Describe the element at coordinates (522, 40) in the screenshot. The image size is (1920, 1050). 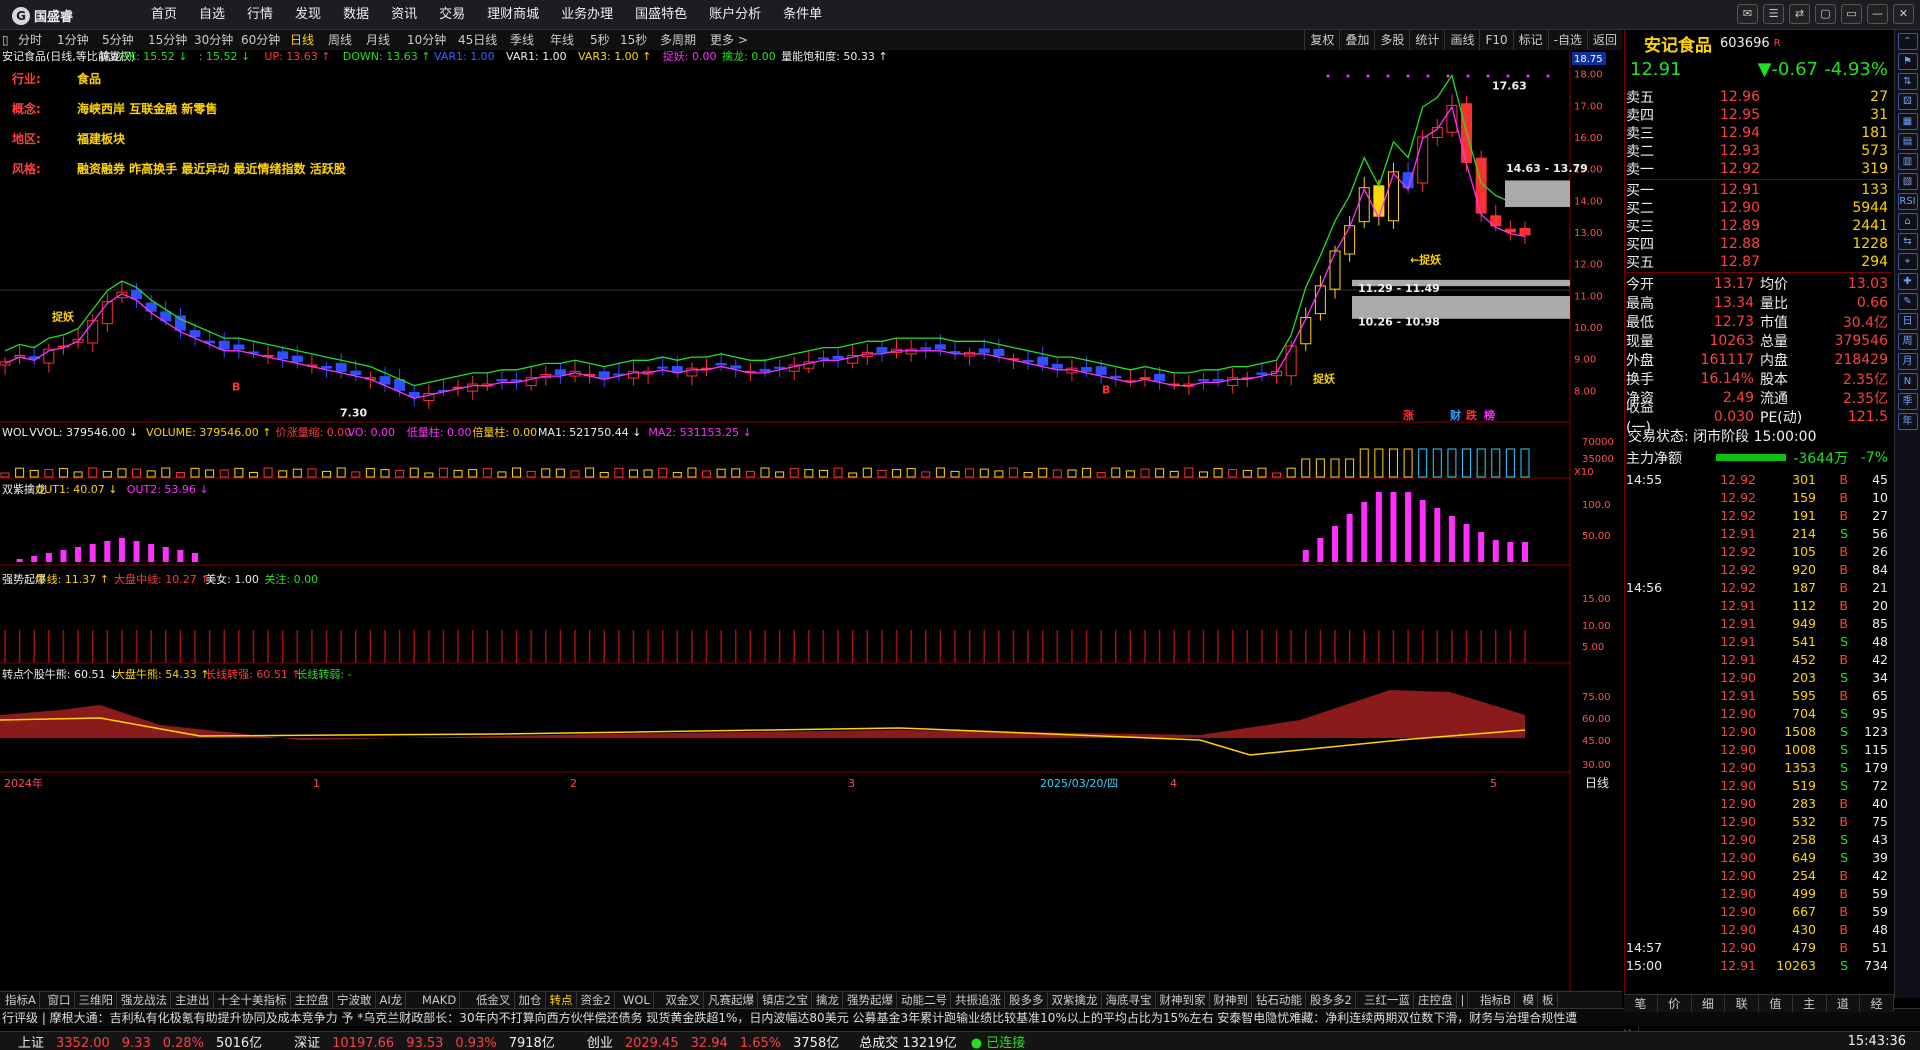
I see `timeframe-11: 季线` at that location.